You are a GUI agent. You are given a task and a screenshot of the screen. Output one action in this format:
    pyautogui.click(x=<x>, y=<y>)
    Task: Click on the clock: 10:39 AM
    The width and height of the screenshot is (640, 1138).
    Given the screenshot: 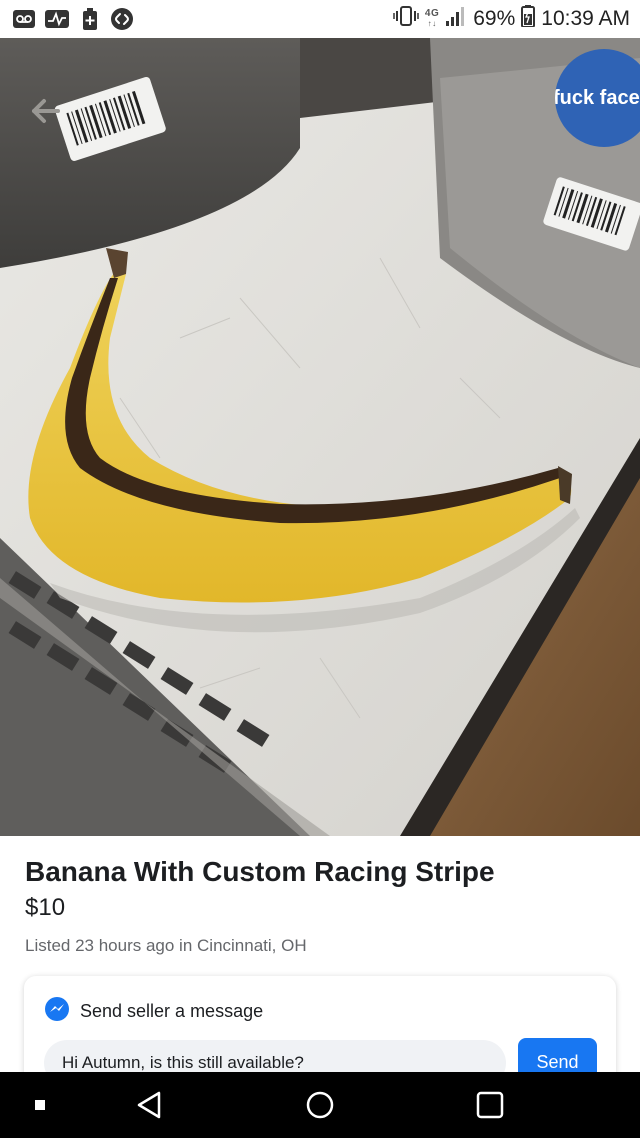 What is the action you would take?
    pyautogui.click(x=585, y=18)
    